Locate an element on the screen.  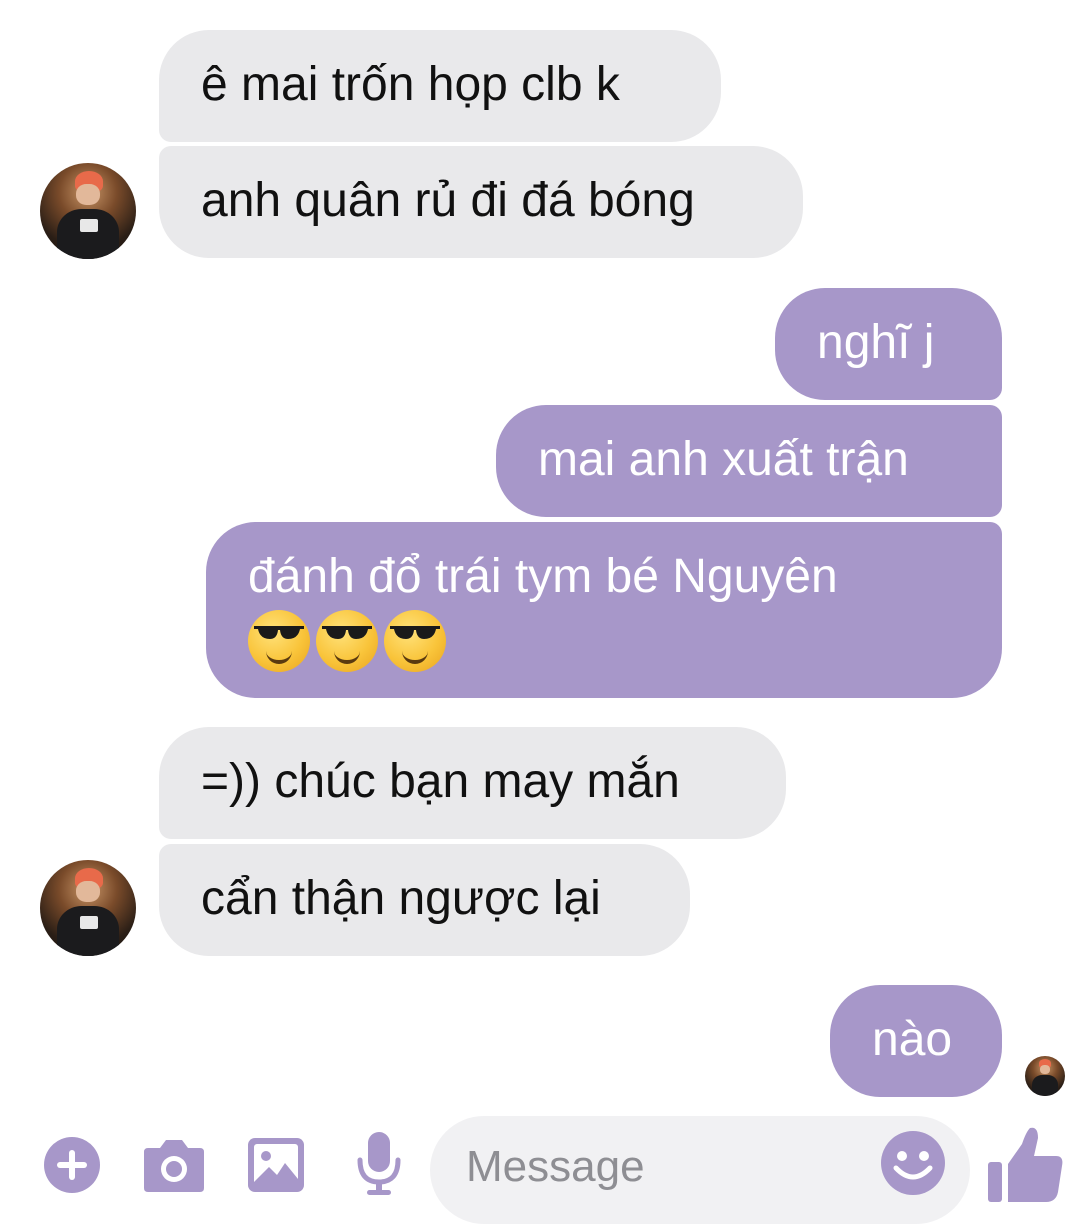
camera-icon is located at coordinates (174, 1165).